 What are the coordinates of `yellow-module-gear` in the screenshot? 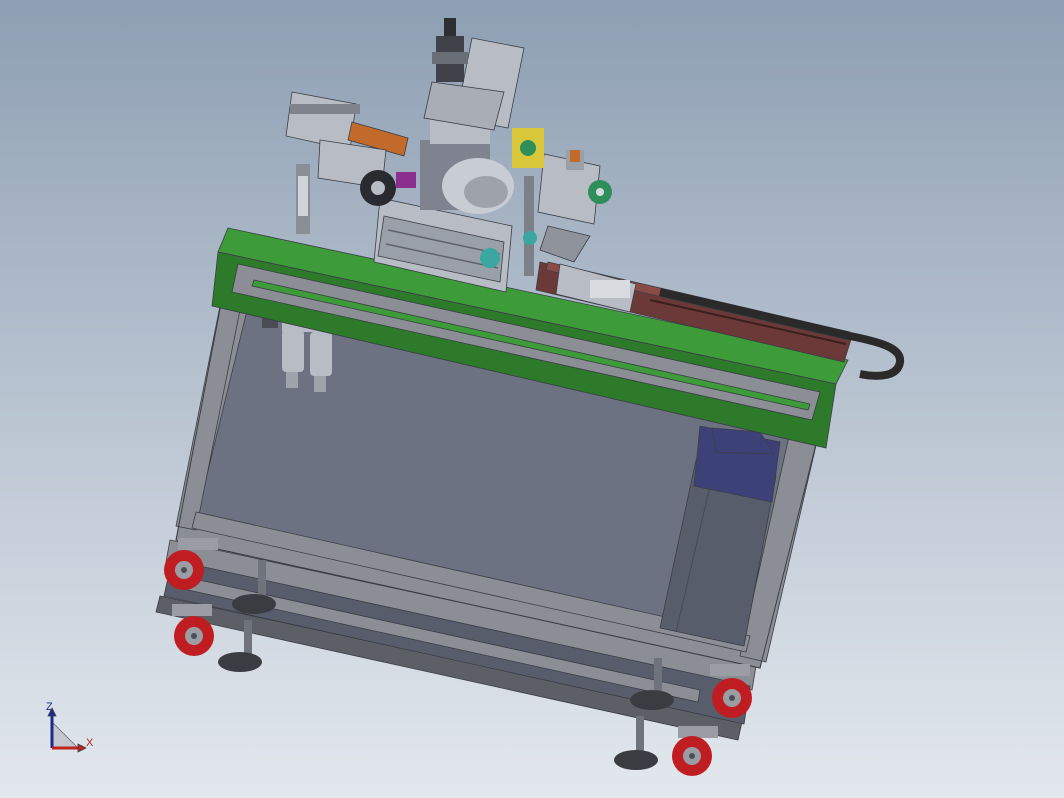 It's located at (528, 148).